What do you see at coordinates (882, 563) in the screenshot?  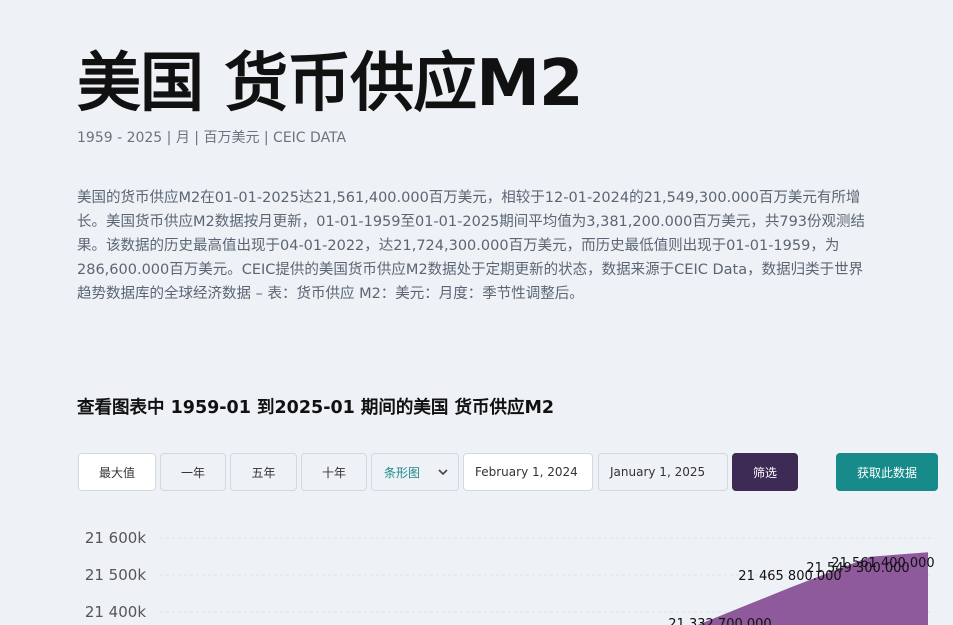 I see `data-label: 21 561 400.000` at bounding box center [882, 563].